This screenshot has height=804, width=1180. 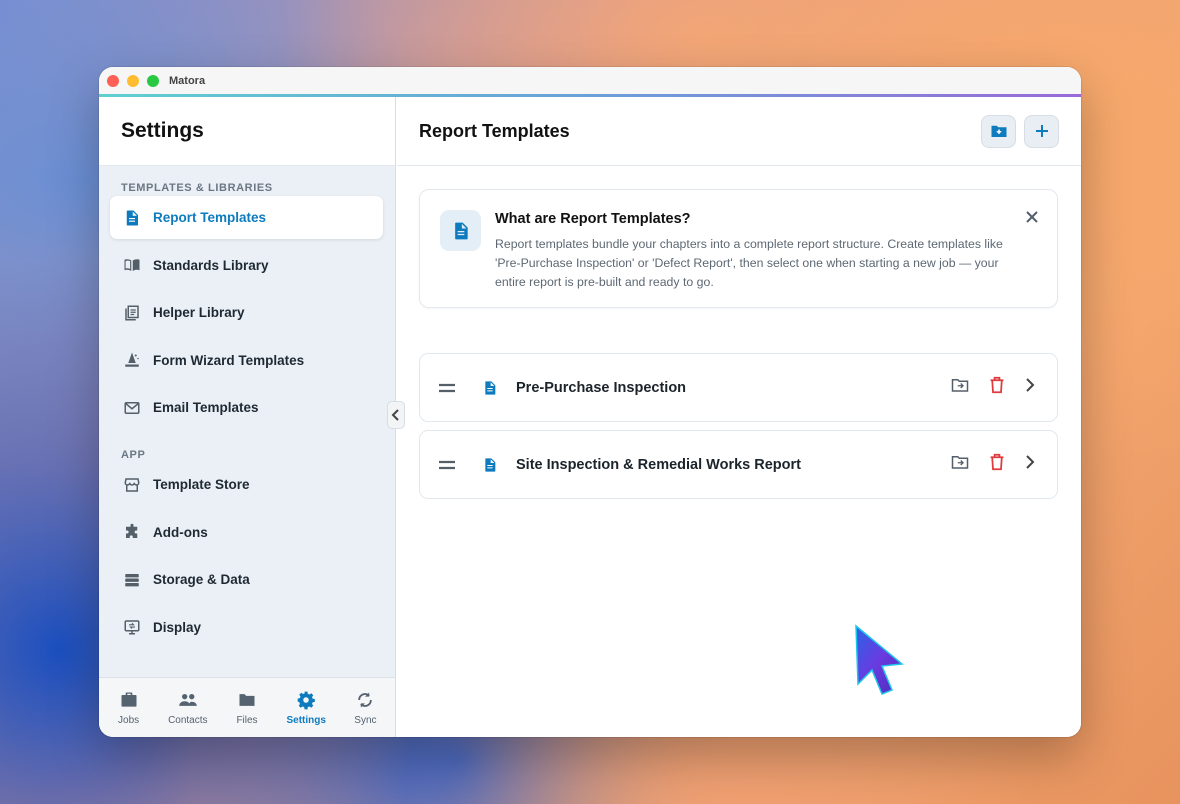 I want to click on sidebar-item-label: Add-ons, so click(x=180, y=532).